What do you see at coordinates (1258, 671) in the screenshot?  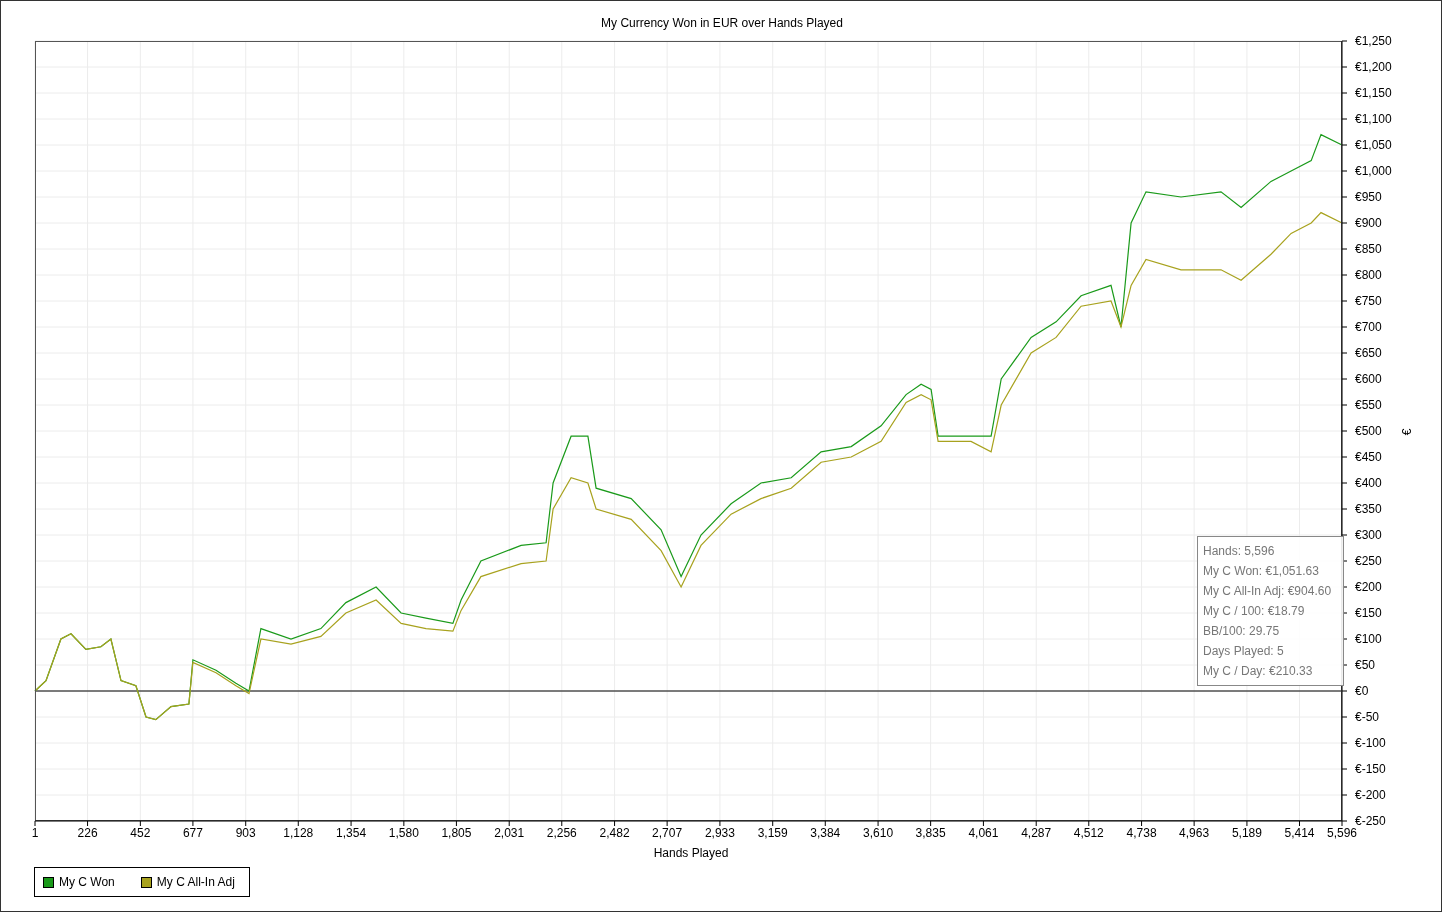 I see `stats-text: My C / Day: €210.33` at bounding box center [1258, 671].